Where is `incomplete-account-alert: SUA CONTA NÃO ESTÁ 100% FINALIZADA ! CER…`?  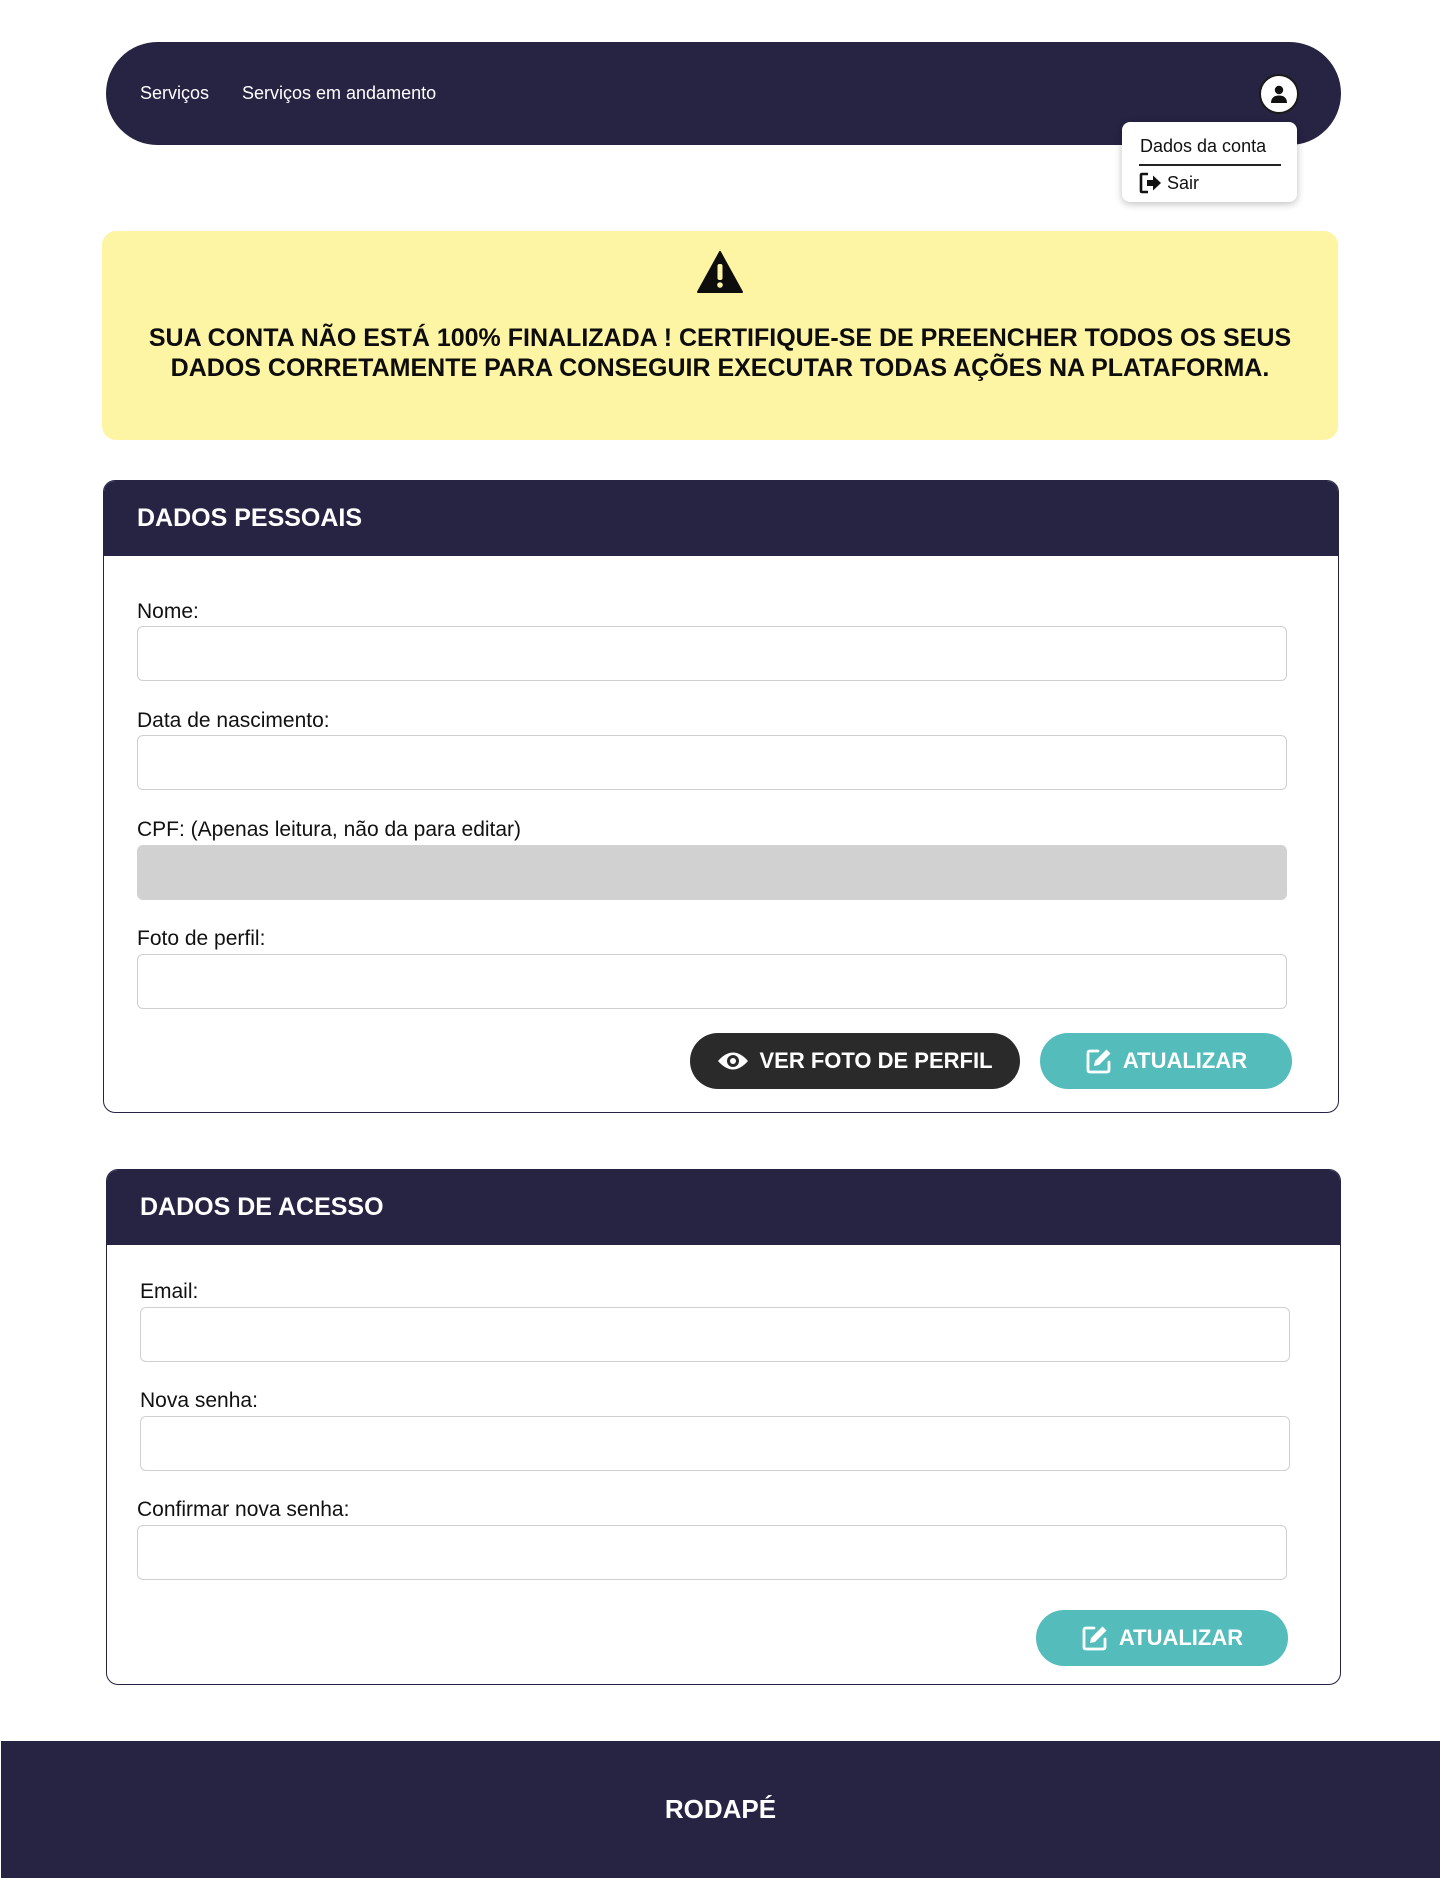
incomplete-account-alert: SUA CONTA NÃO ESTÁ 100% FINALIZADA ! CER… is located at coordinates (720, 335).